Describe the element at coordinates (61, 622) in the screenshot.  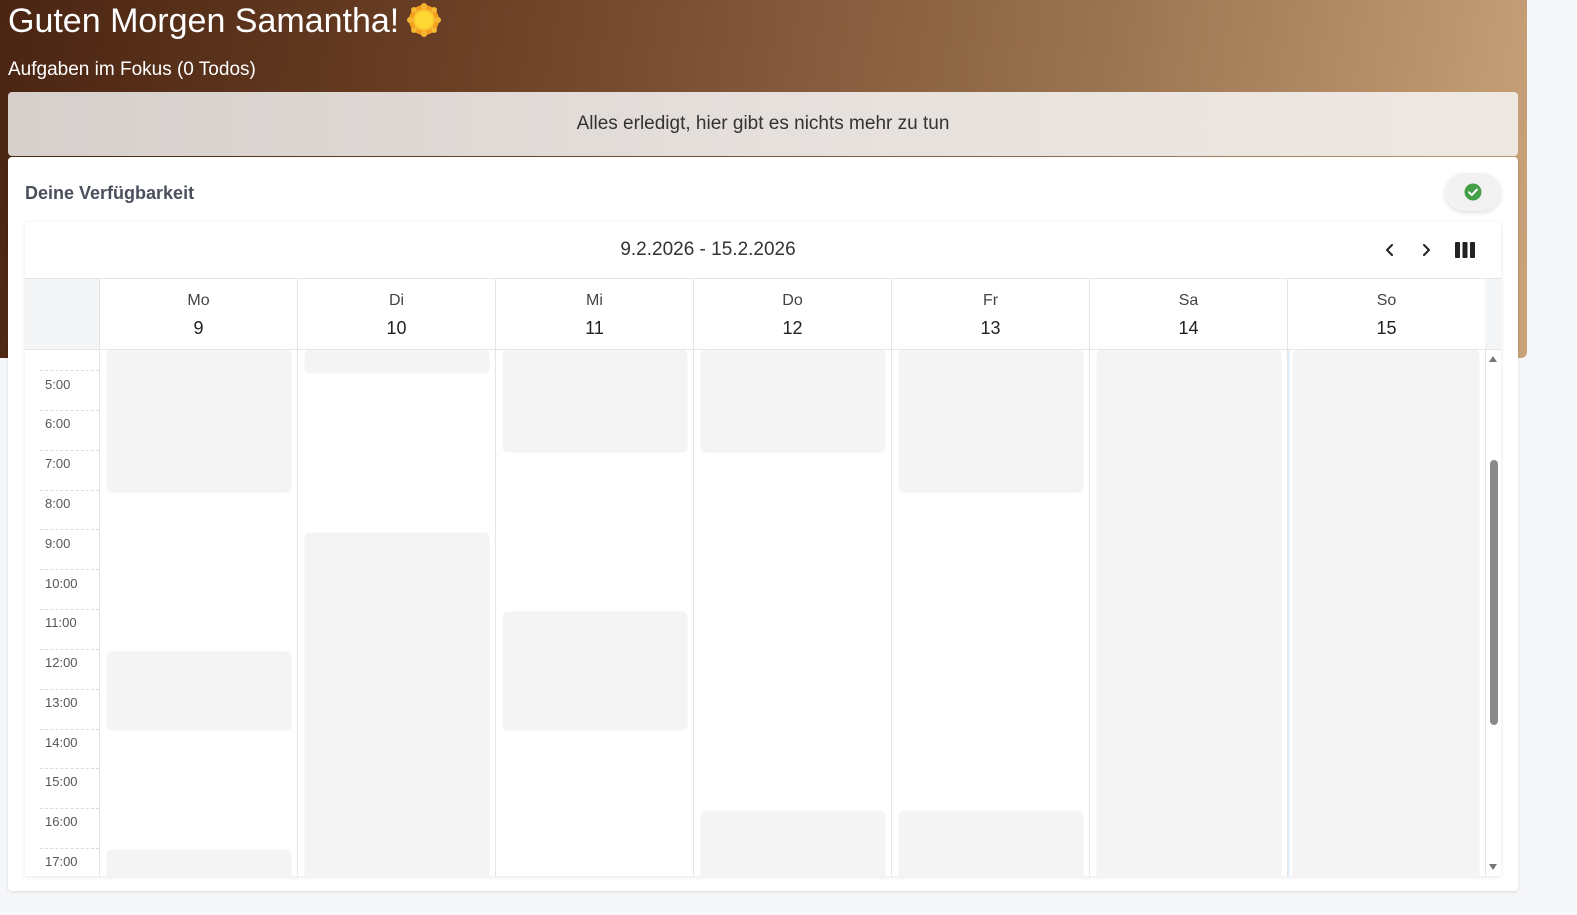
I see `time-label: 11:00` at that location.